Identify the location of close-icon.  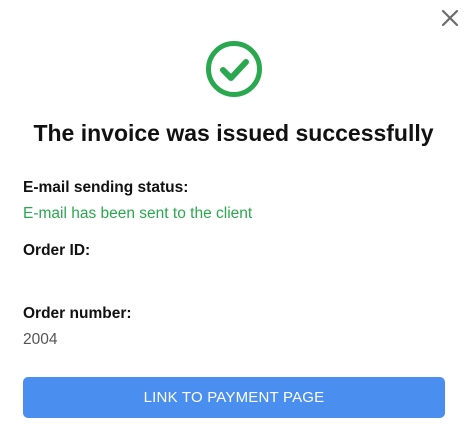
(450, 18).